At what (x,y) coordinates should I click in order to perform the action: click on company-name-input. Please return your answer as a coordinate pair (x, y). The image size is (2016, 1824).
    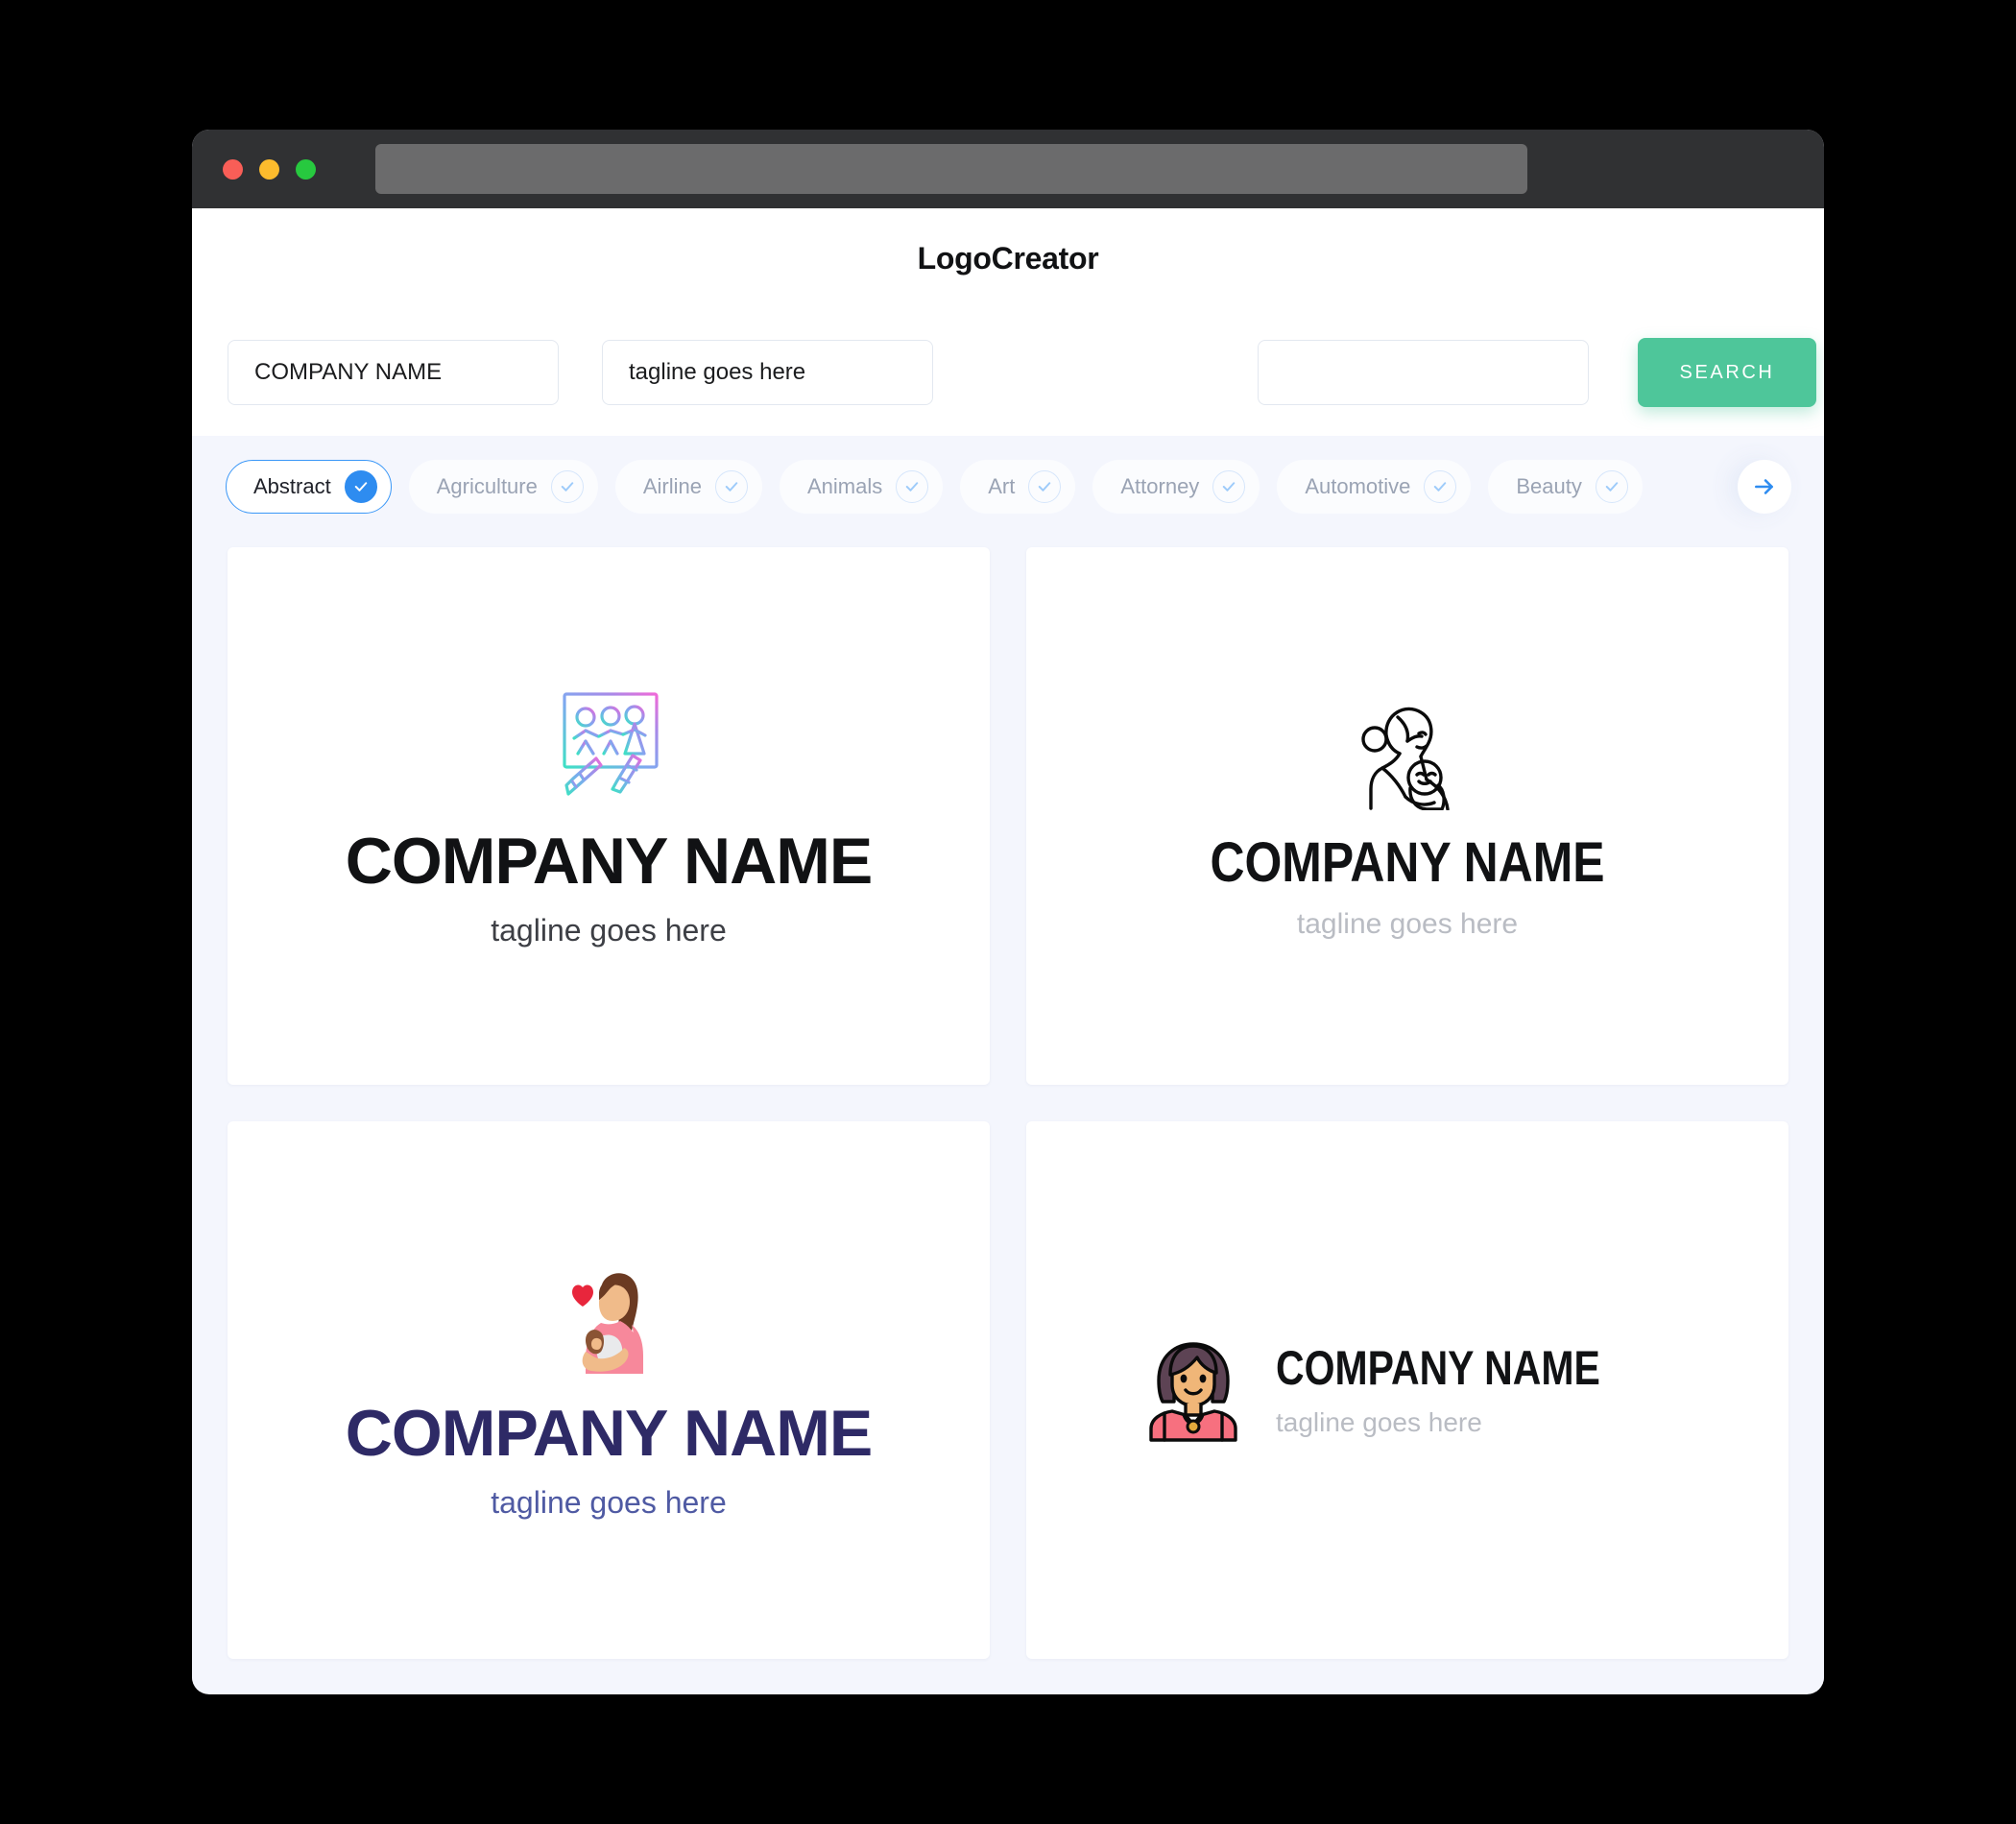
    Looking at the image, I should click on (393, 372).